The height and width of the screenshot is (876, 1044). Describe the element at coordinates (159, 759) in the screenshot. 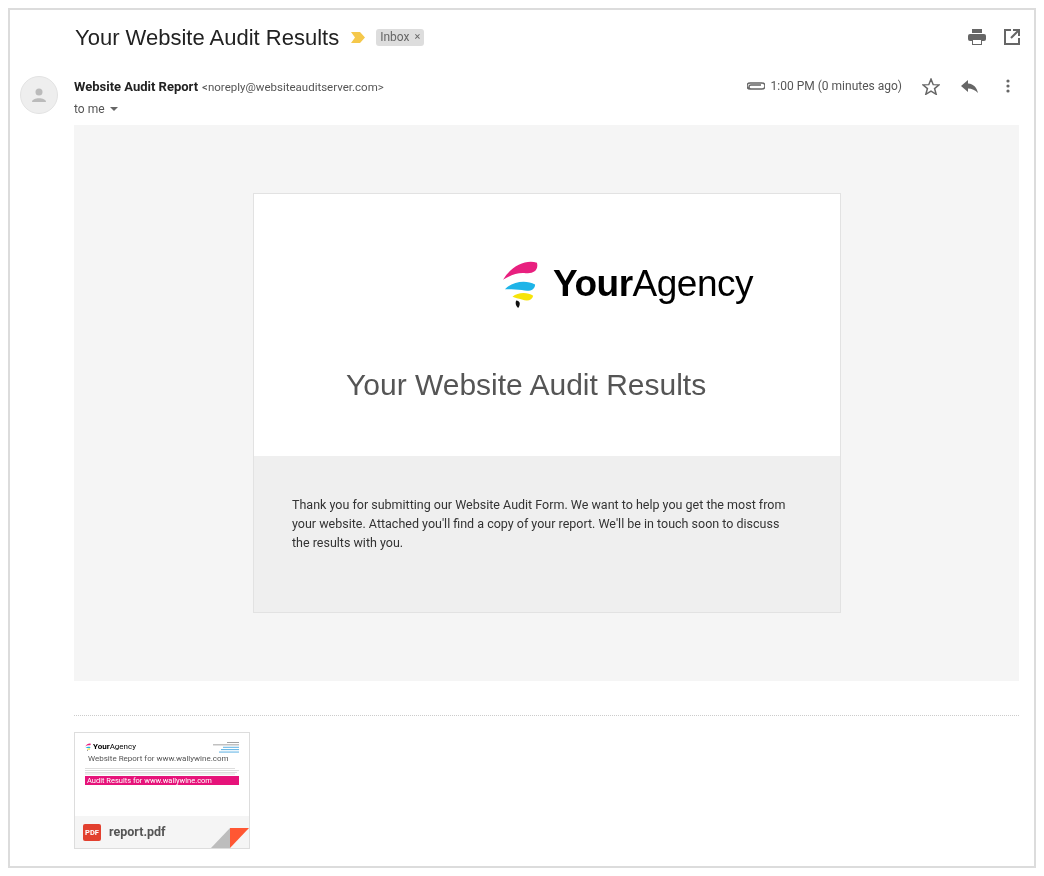

I see `preview-title: Website Report for www.wallywine.com` at that location.